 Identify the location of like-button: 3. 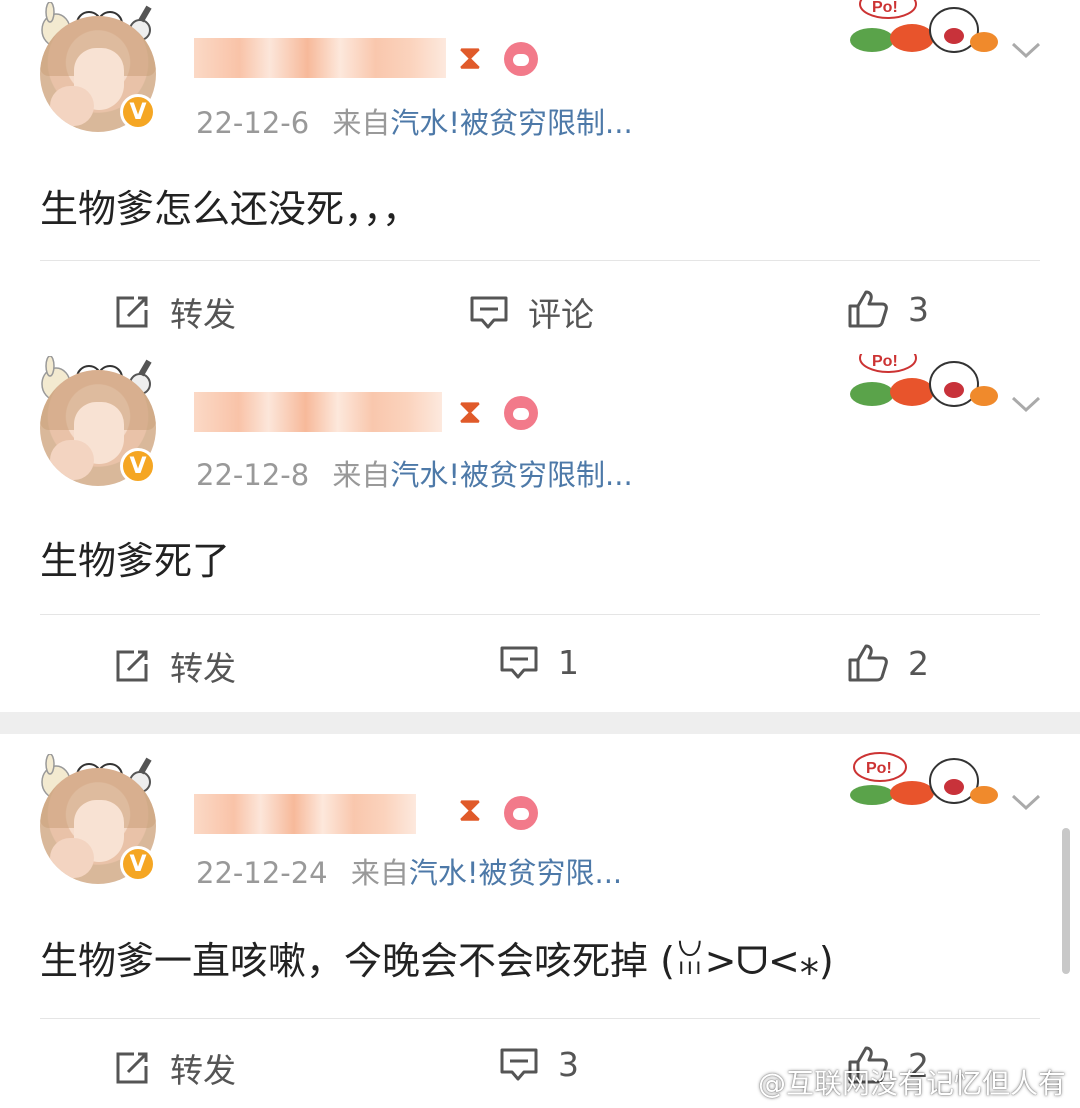
(887, 309).